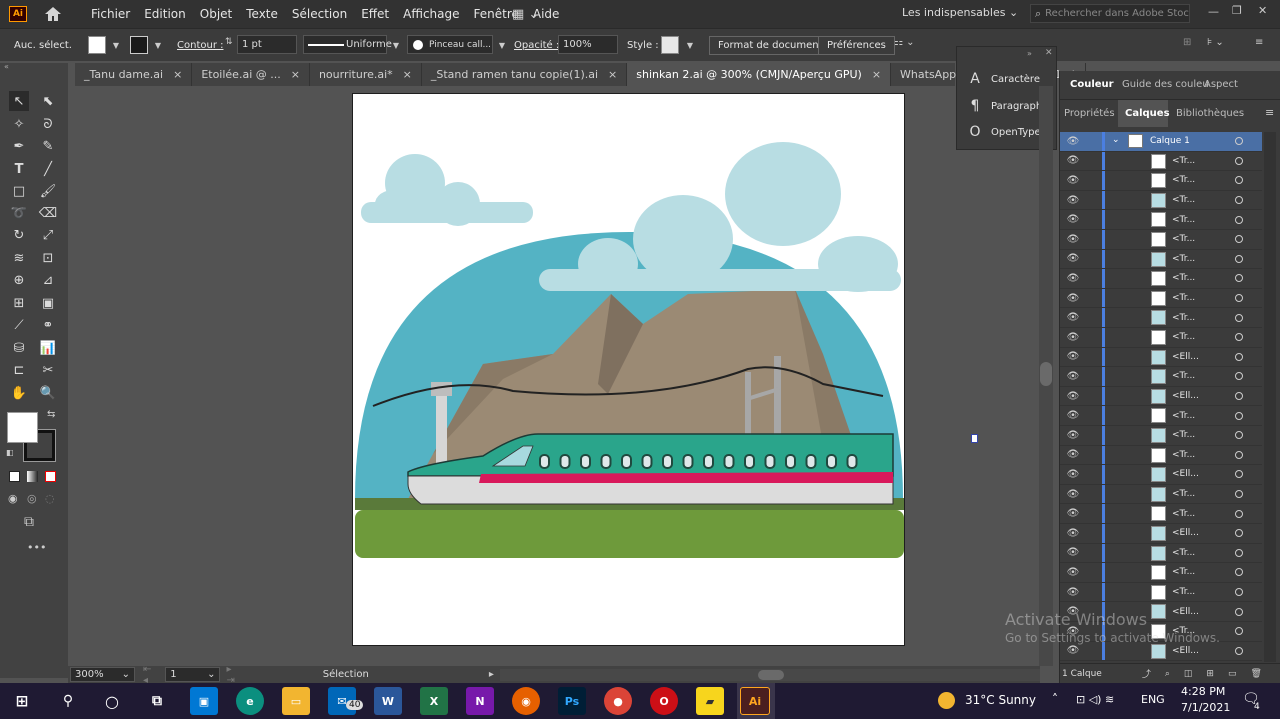 The image size is (1280, 719). Describe the element at coordinates (10, 452) in the screenshot. I see `default-colors-icon: ◧` at that location.